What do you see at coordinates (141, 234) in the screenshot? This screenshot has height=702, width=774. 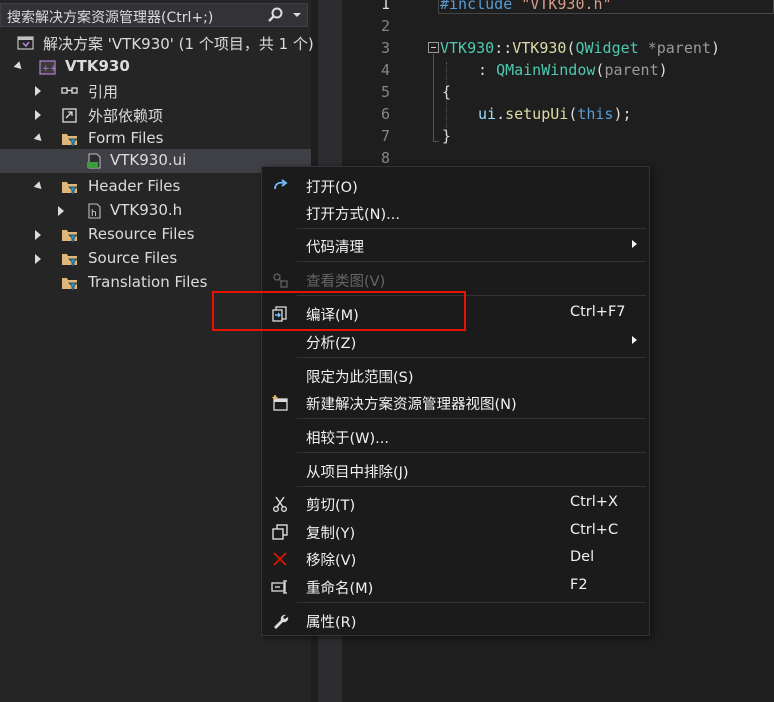 I see `tree-item-label: Resource Files` at bounding box center [141, 234].